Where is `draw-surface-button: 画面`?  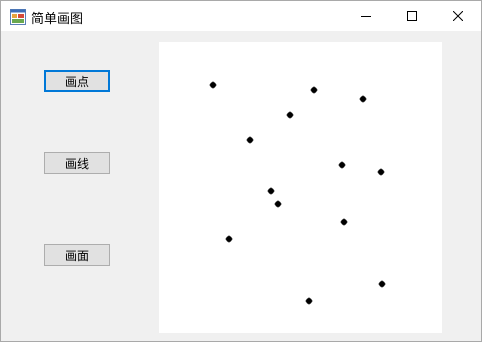 draw-surface-button: 画面 is located at coordinates (77, 255).